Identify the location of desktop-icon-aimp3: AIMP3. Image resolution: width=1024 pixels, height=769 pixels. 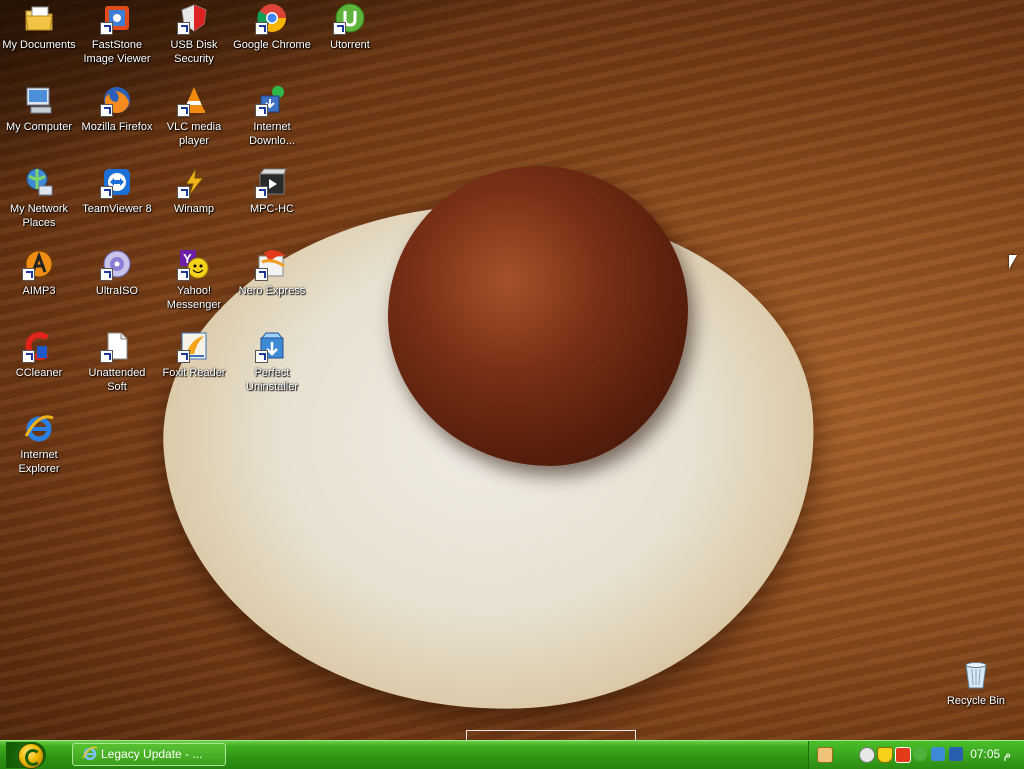
(39, 273).